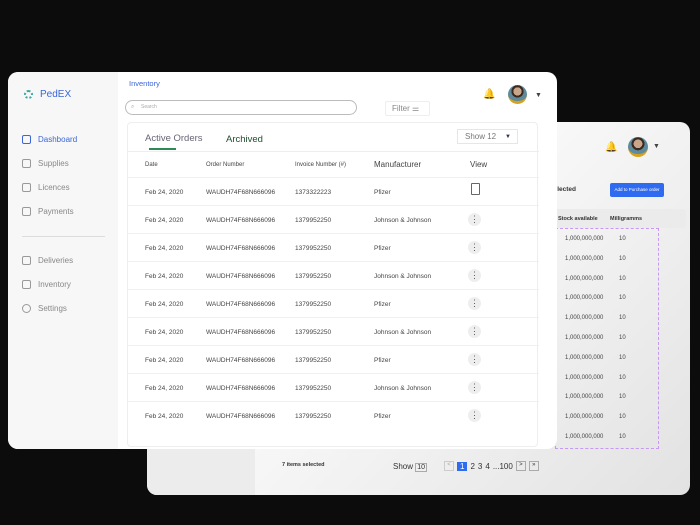 The height and width of the screenshot is (525, 700). I want to click on show-select: Show 12 ▼, so click(487, 136).